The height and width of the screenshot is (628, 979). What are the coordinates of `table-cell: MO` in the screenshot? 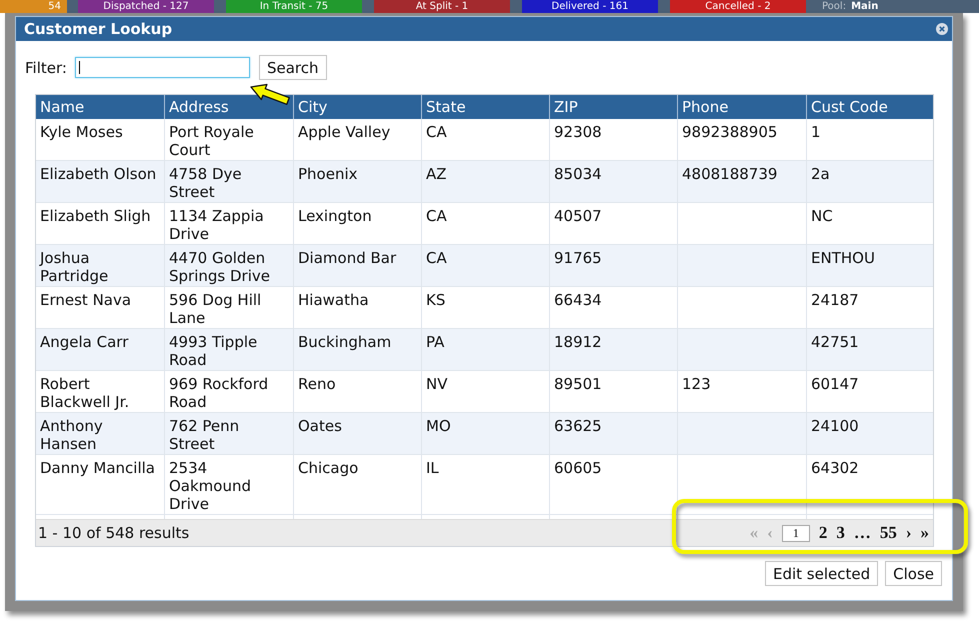 It's located at (485, 433).